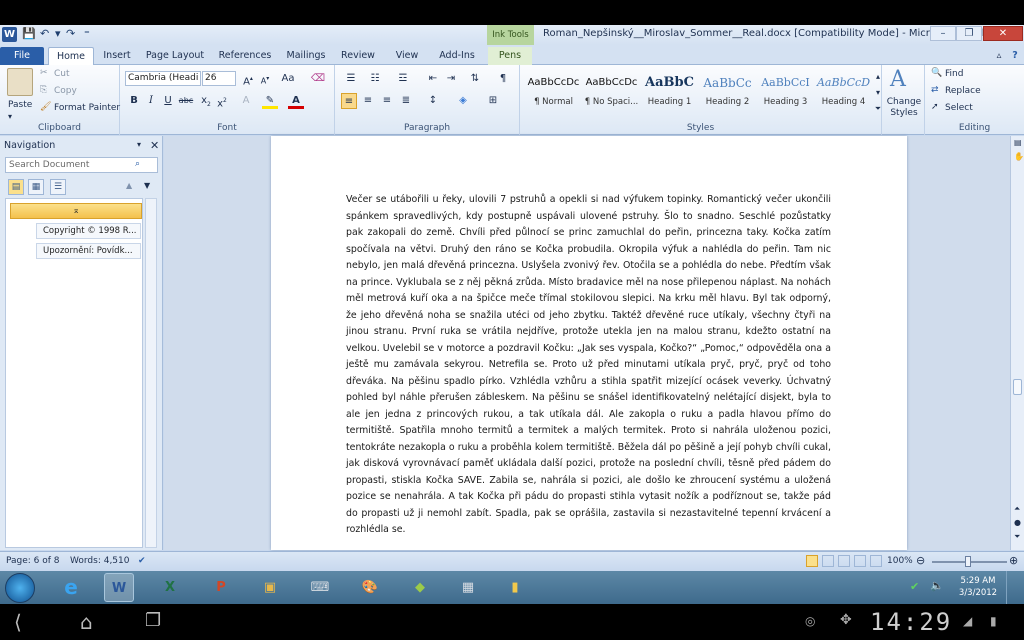 The image size is (1024, 640). Describe the element at coordinates (963, 91) in the screenshot. I see `replace-button: Replace` at that location.